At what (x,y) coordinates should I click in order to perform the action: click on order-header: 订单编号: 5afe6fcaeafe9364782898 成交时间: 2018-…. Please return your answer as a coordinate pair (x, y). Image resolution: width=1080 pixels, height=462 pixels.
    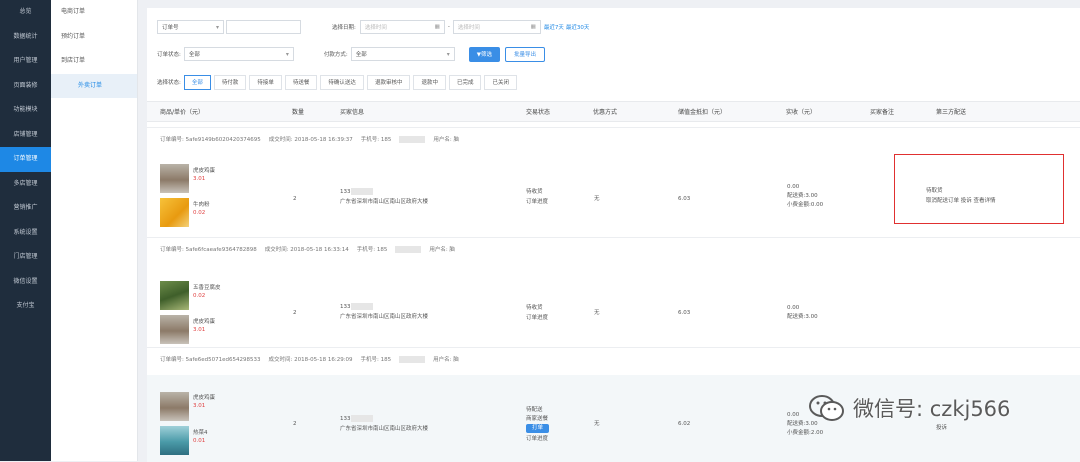
    Looking at the image, I should click on (613, 248).